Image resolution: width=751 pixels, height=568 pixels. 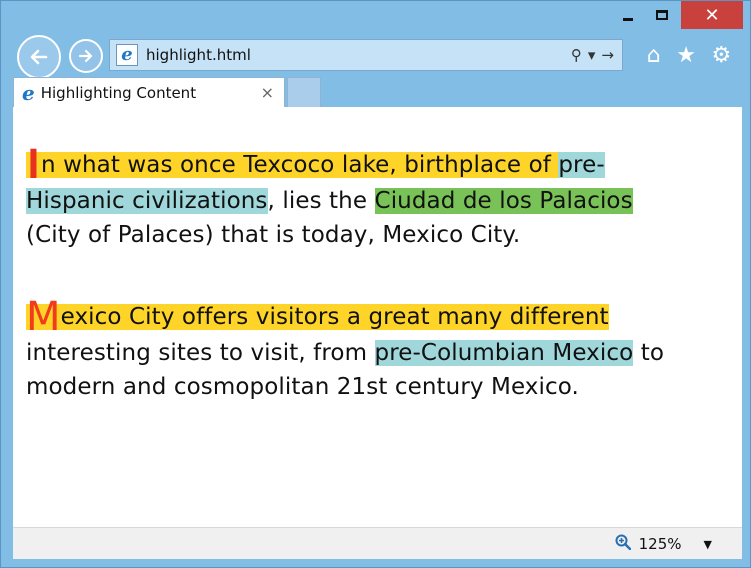 I want to click on drop-cap-i: I, so click(x=33, y=165).